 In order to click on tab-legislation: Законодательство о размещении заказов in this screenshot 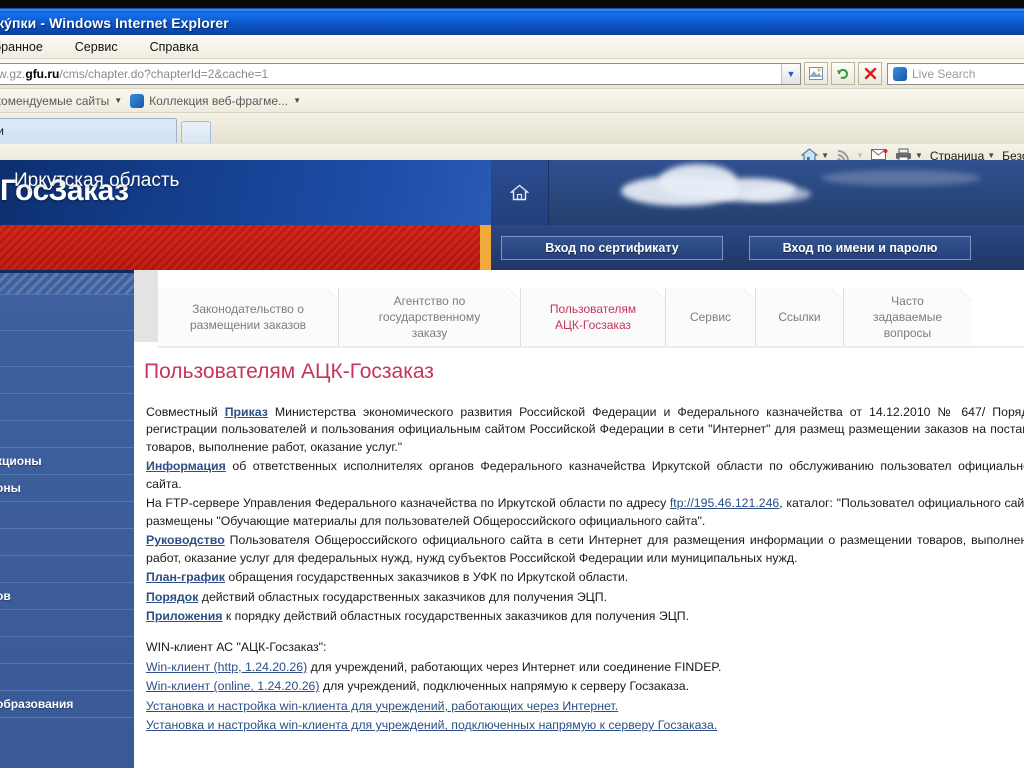, I will do `click(248, 317)`.